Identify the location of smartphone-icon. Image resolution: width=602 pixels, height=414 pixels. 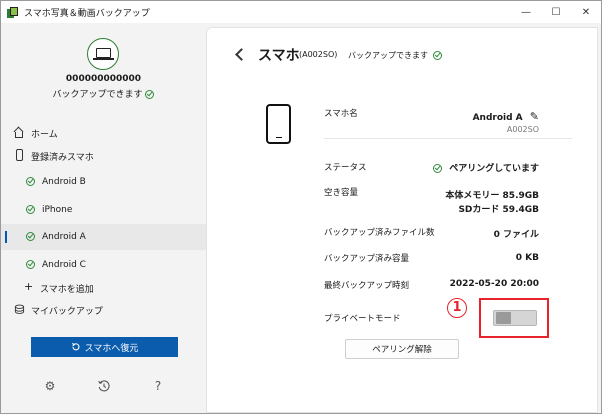
(278, 124).